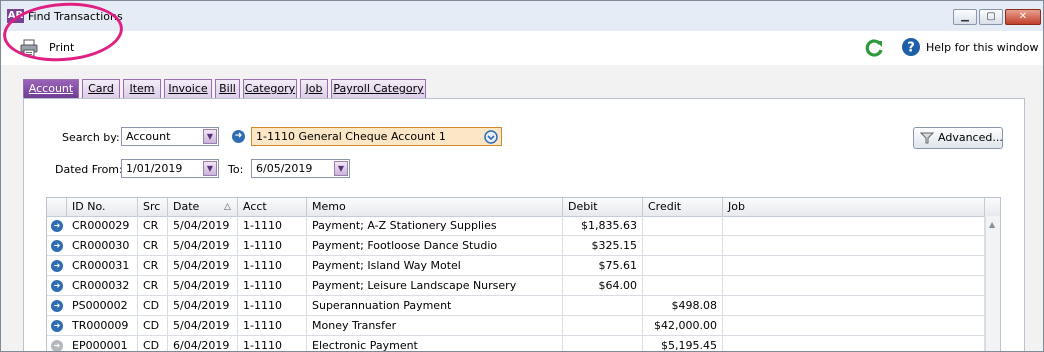  Describe the element at coordinates (148, 136) in the screenshot. I see `search-by-value: Account` at that location.